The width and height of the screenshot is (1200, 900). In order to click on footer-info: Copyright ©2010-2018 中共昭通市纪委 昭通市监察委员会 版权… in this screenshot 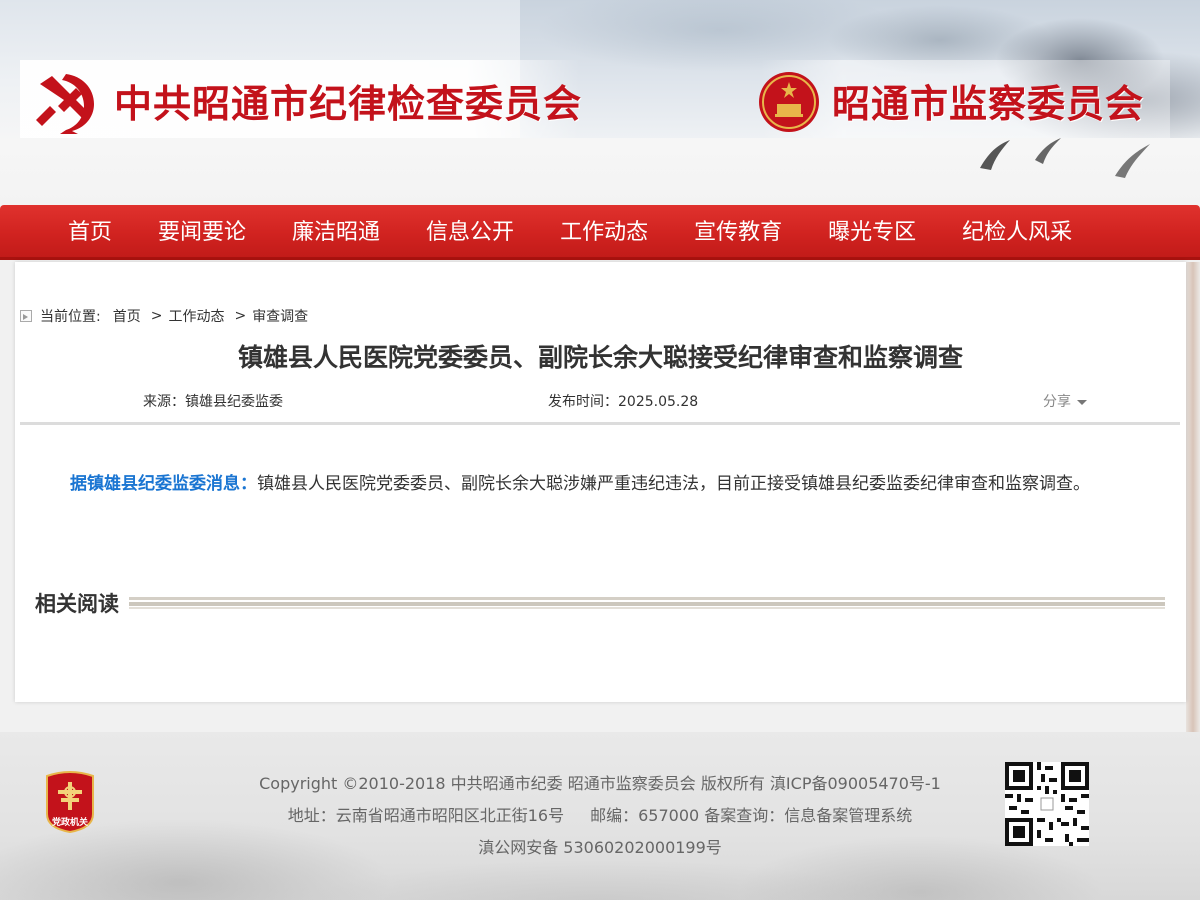, I will do `click(600, 816)`.